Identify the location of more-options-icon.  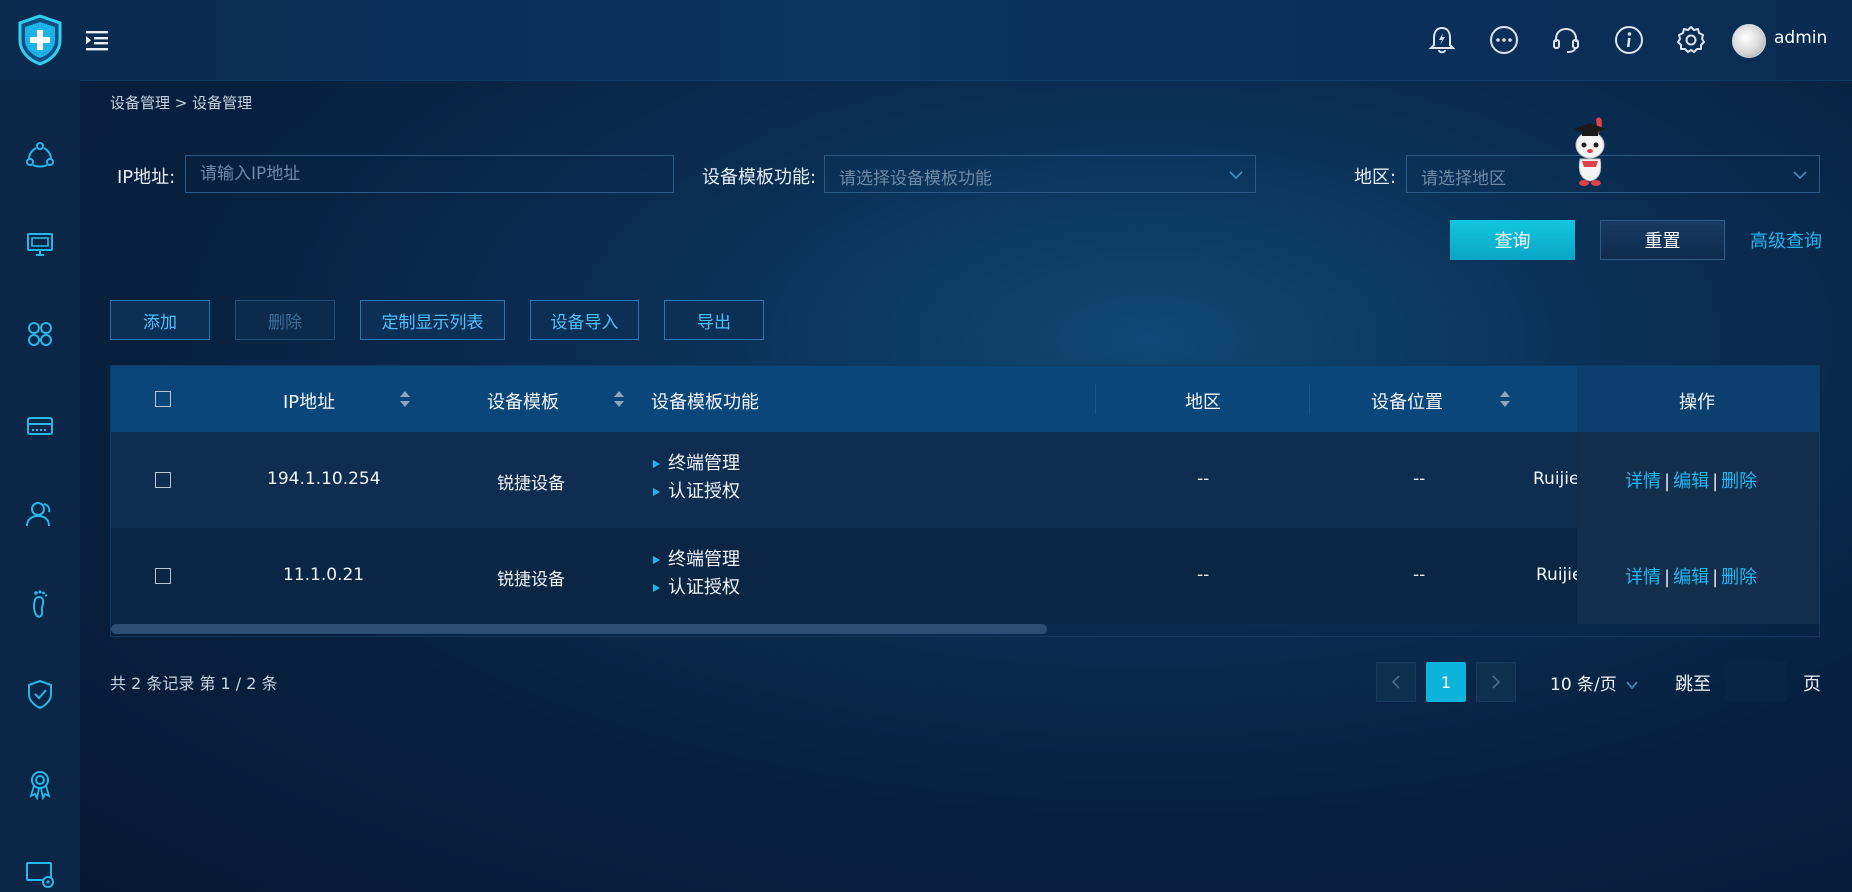
(1504, 40).